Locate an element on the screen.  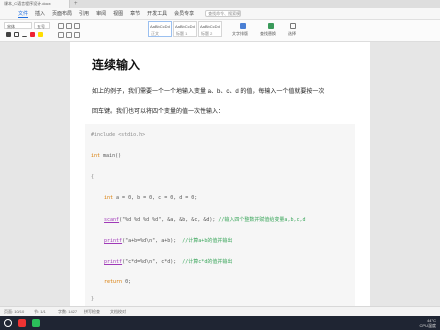
system-tray: 44°C CPU温度 is located at coordinates (428, 323).